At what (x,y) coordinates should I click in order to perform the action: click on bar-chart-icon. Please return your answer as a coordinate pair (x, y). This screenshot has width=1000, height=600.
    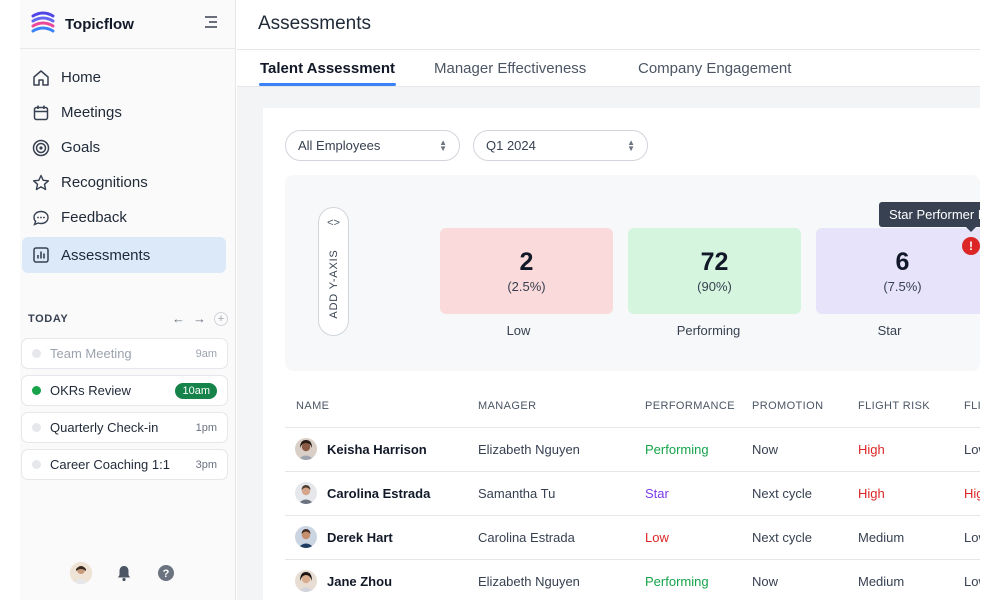
    Looking at the image, I should click on (41, 255).